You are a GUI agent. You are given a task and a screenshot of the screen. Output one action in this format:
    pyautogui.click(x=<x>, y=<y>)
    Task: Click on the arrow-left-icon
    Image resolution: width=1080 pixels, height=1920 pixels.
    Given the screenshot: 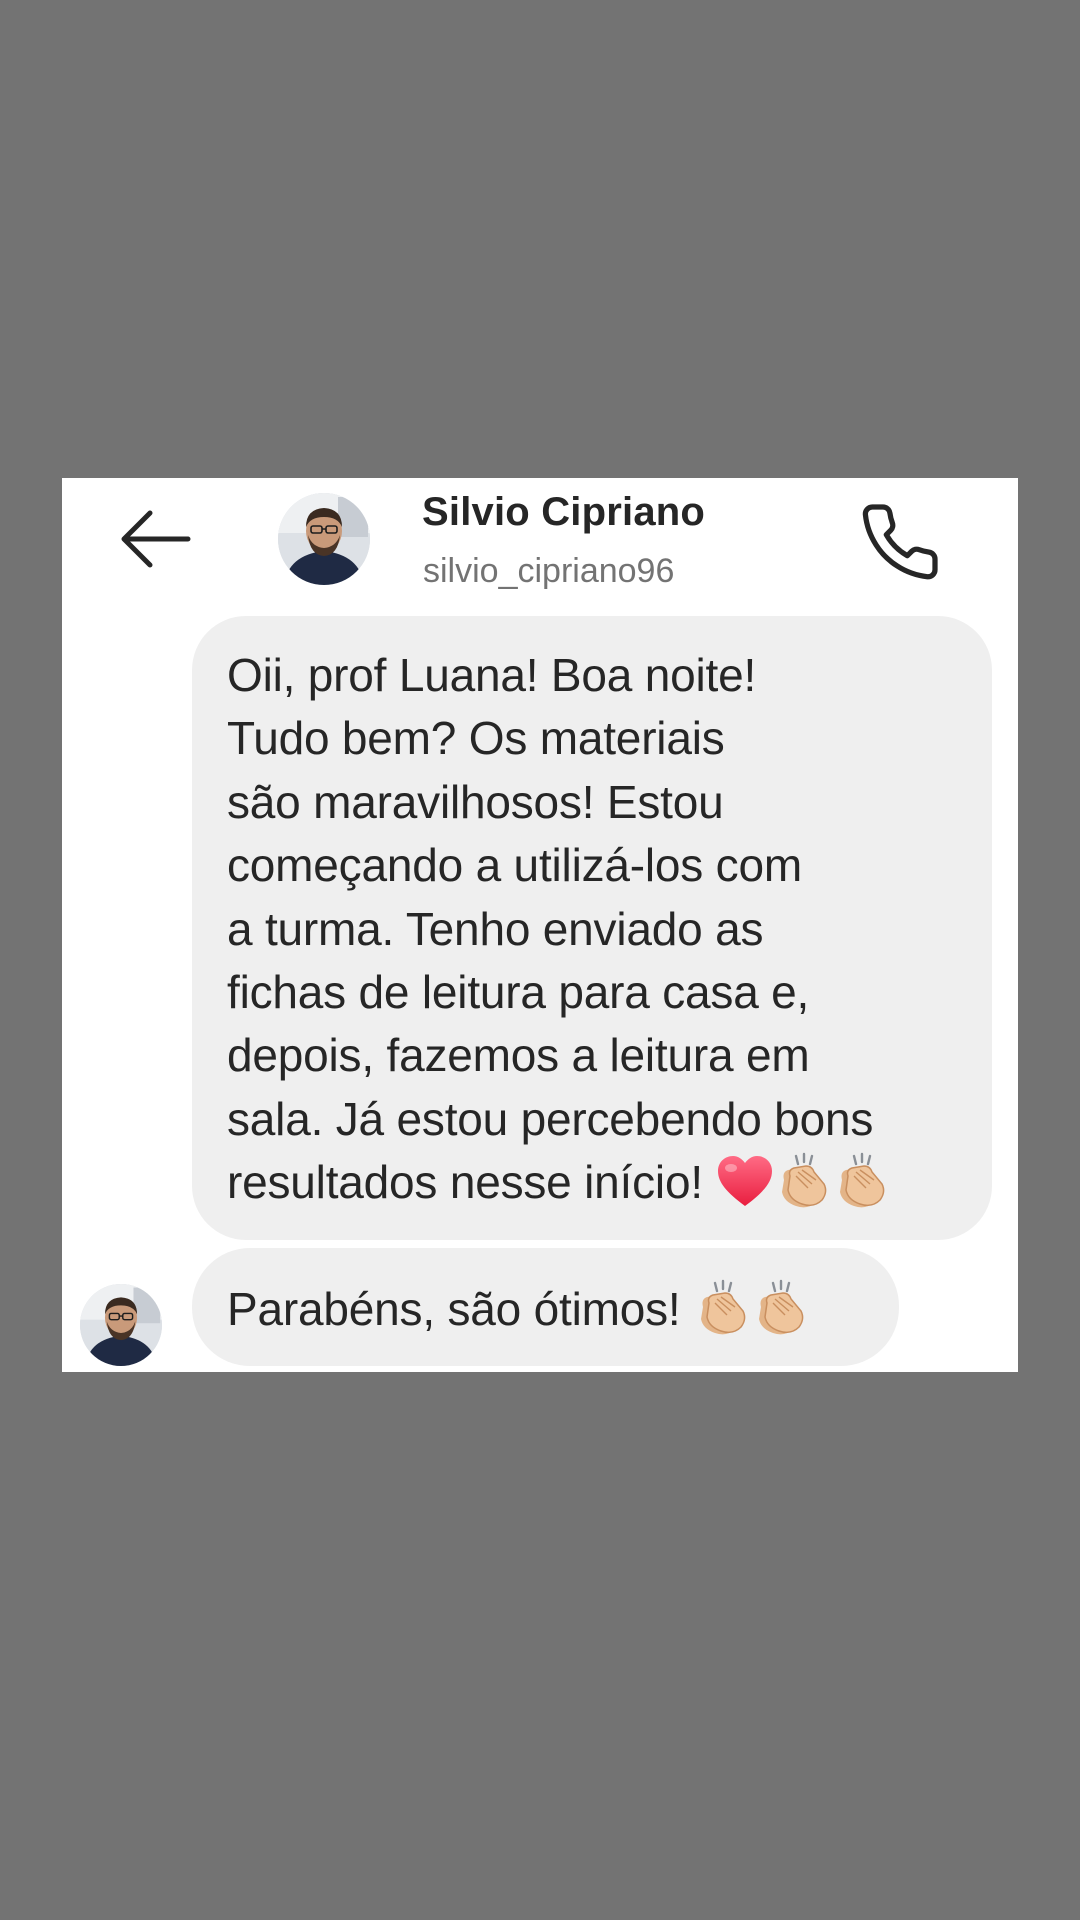 What is the action you would take?
    pyautogui.click(x=156, y=539)
    